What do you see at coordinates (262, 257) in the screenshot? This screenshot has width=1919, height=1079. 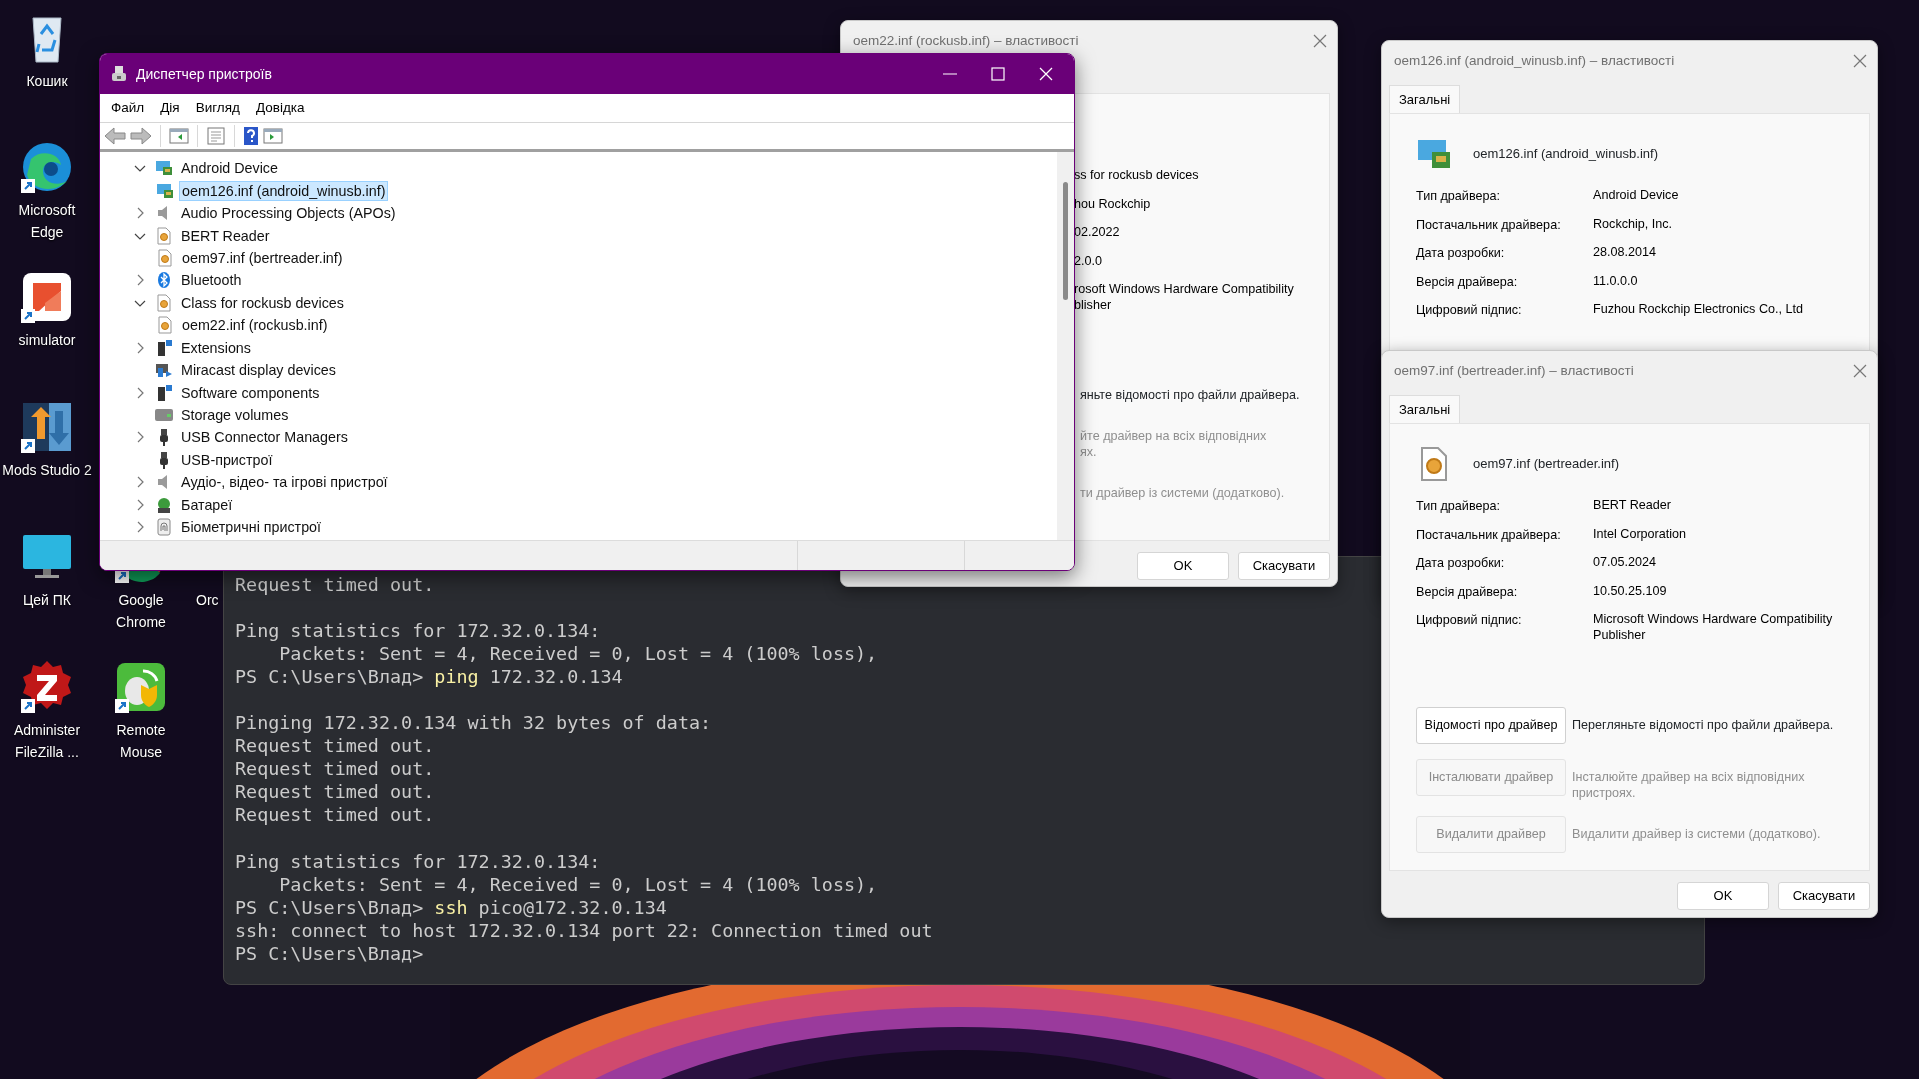 I see `tree-item: oem97.inf (bertreader.inf)` at bounding box center [262, 257].